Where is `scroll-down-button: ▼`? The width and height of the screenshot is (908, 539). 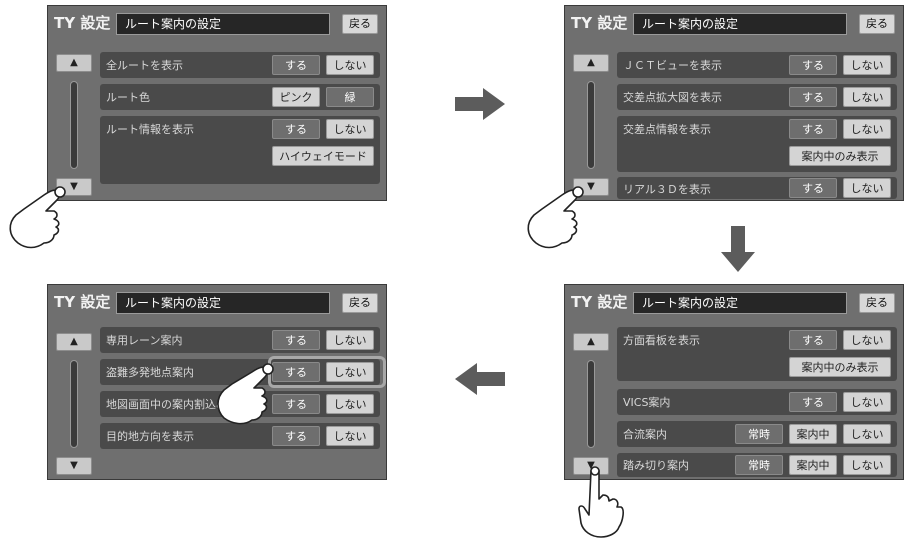 scroll-down-button: ▼ is located at coordinates (74, 466).